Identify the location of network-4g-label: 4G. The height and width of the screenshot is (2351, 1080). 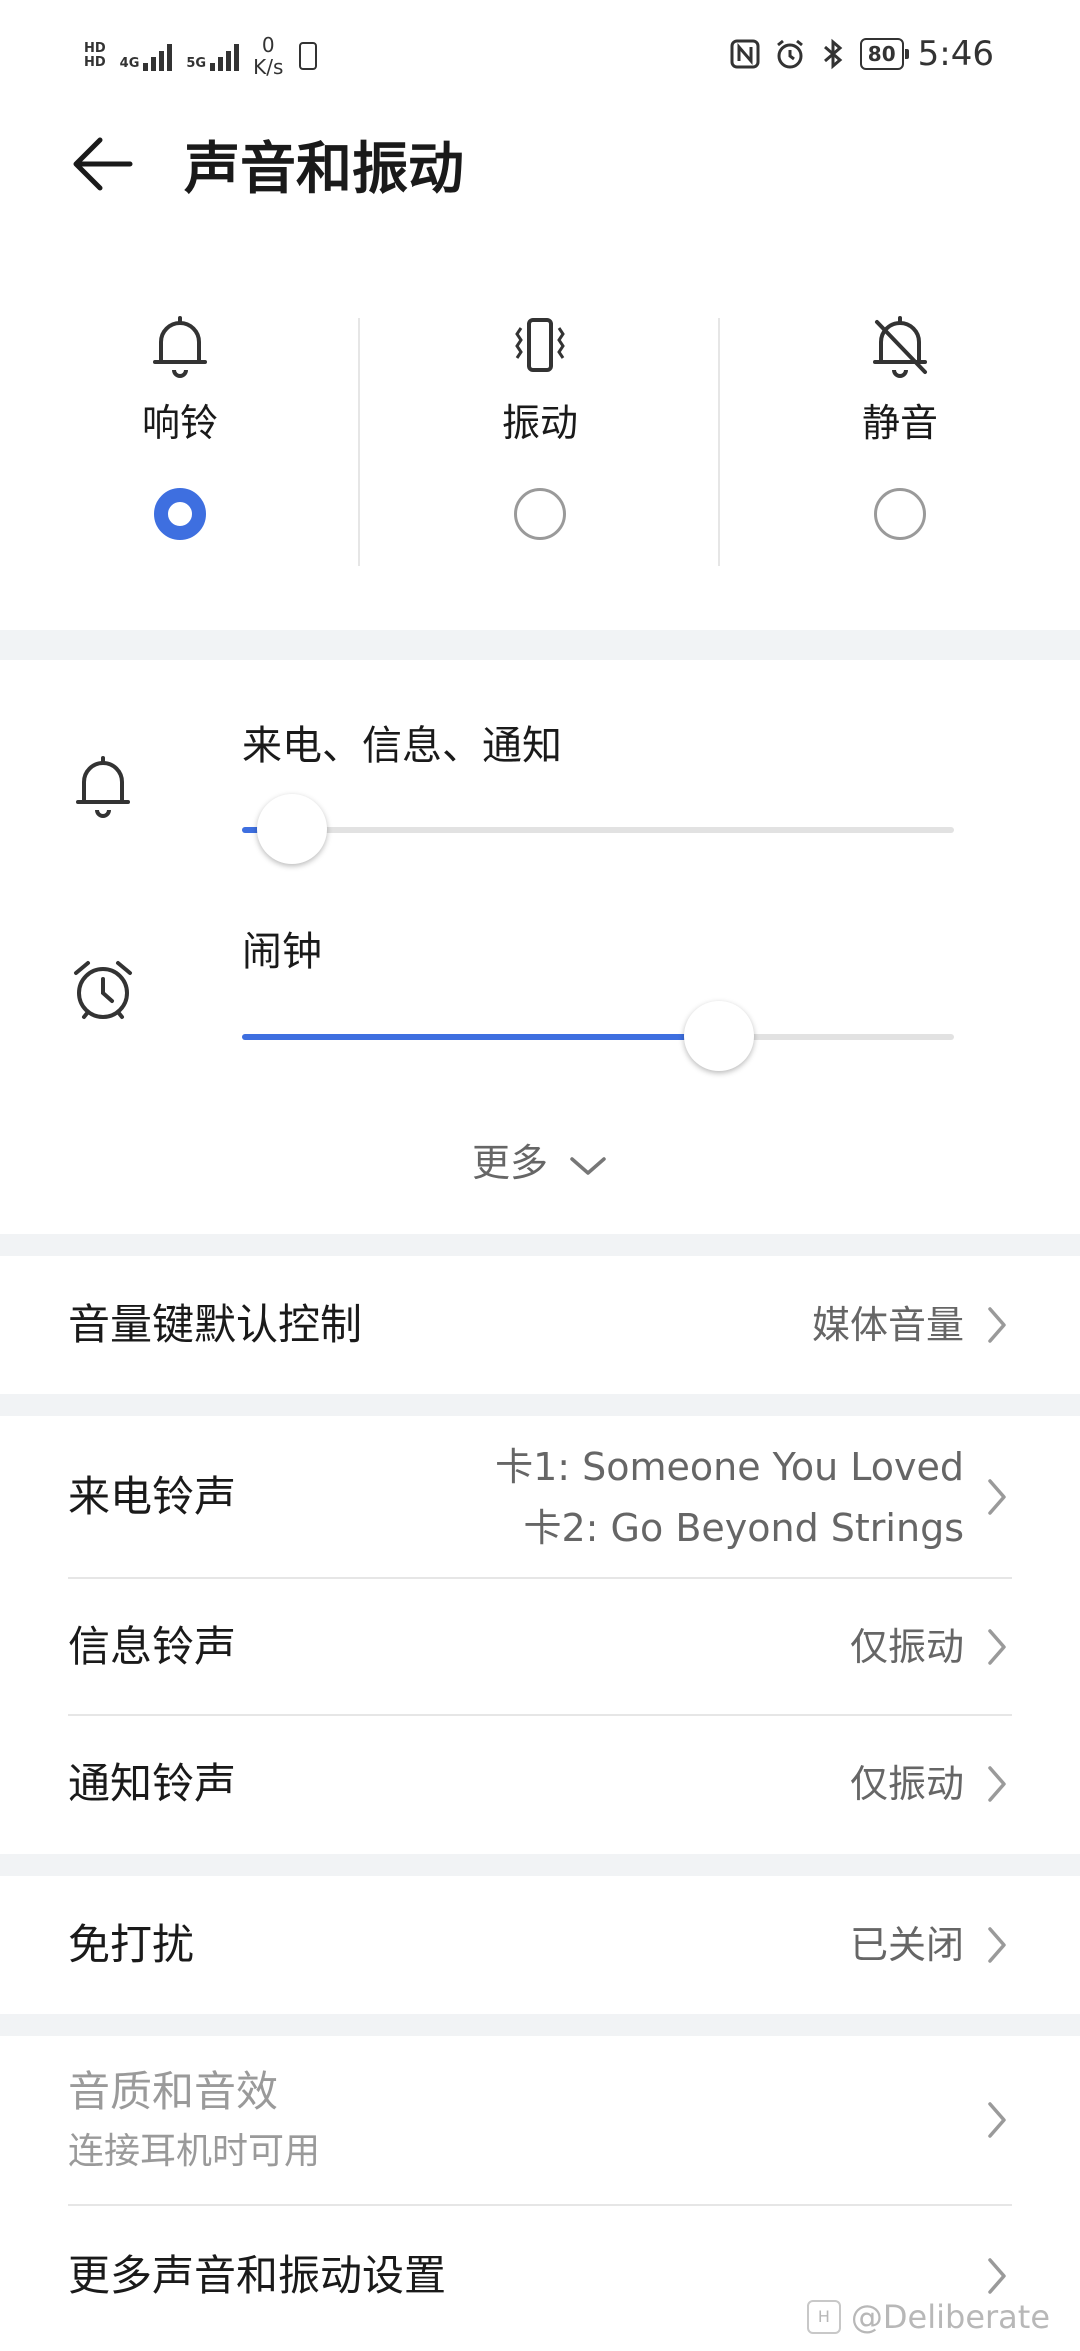
(129, 63).